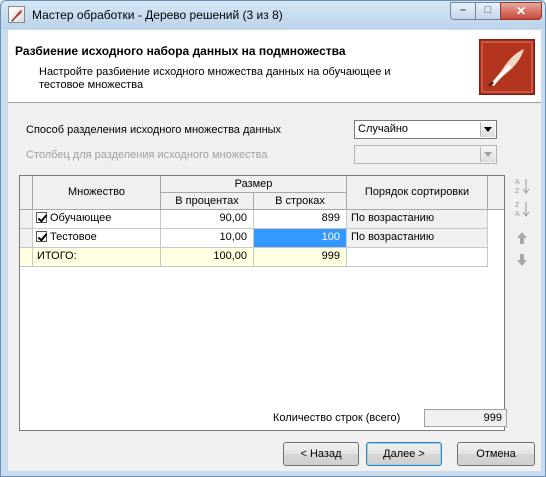 The width and height of the screenshot is (546, 477). Describe the element at coordinates (522, 209) in the screenshot. I see `sort-descending-icon: ZA` at that location.